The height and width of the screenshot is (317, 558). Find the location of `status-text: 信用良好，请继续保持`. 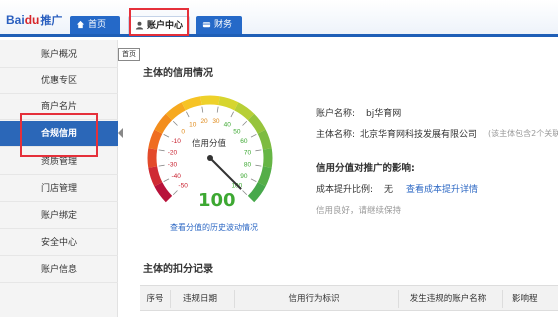

status-text: 信用良好，请继续保持 is located at coordinates (359, 211).